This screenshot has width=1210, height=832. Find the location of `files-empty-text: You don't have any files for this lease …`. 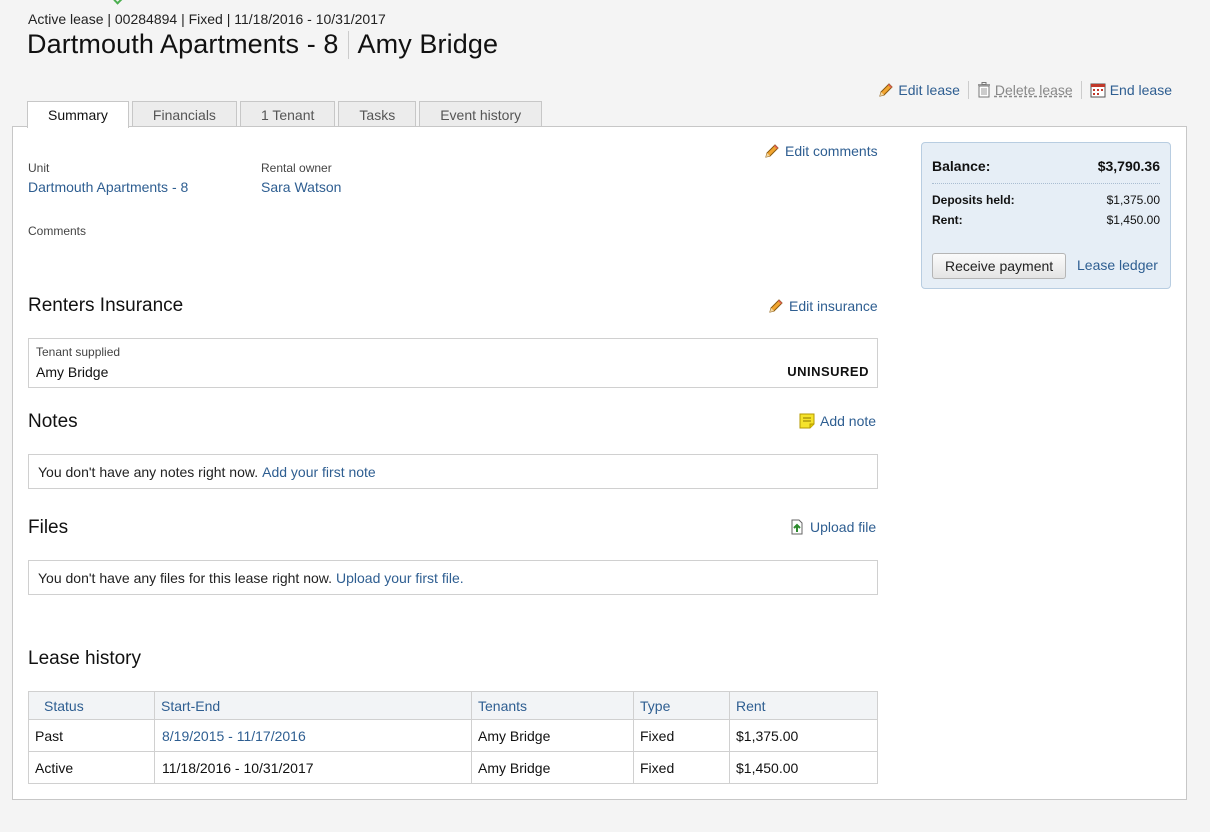

files-empty-text: You don't have any files for this lease … is located at coordinates (185, 577).